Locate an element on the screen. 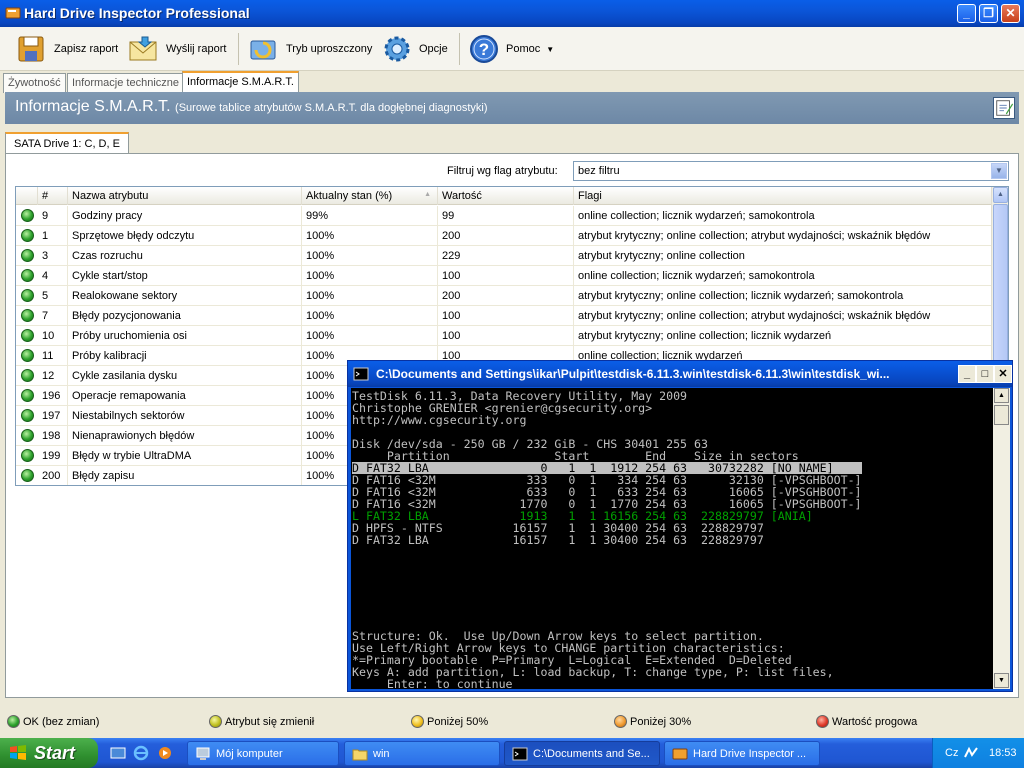 This screenshot has height=768, width=1024. simple-mode-button: Tryb uproszczony is located at coordinates (310, 49).